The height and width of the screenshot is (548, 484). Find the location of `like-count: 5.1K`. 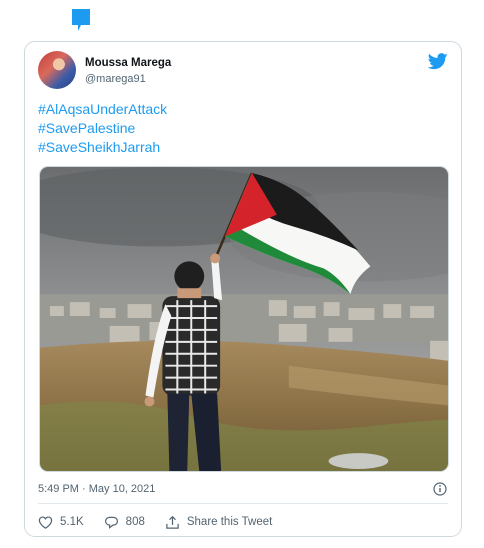

like-count: 5.1K is located at coordinates (72, 522).